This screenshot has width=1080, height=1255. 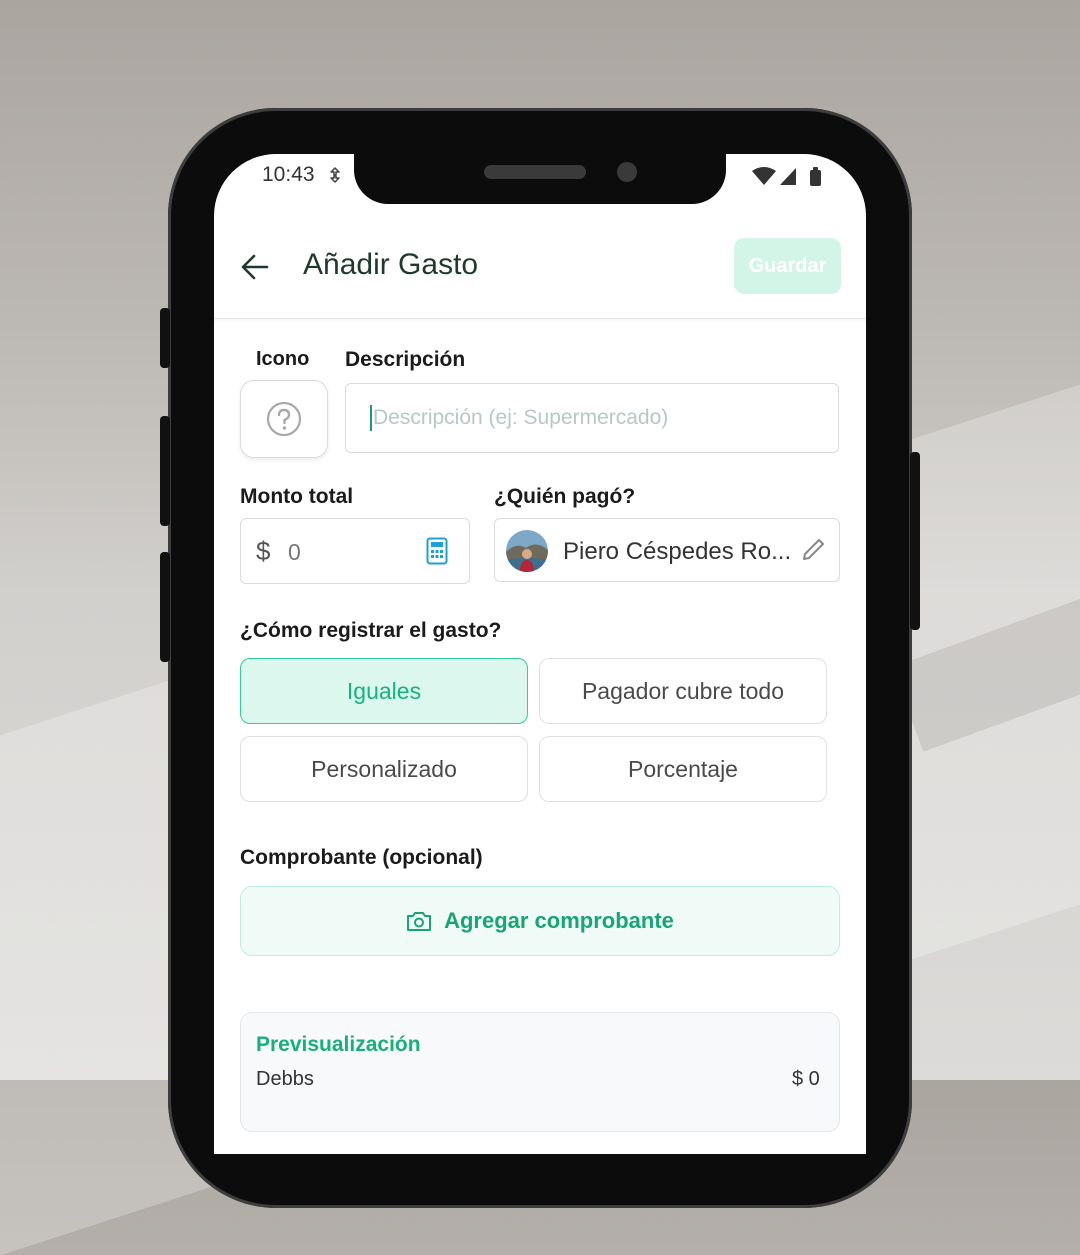 I want to click on camera-icon, so click(x=419, y=921).